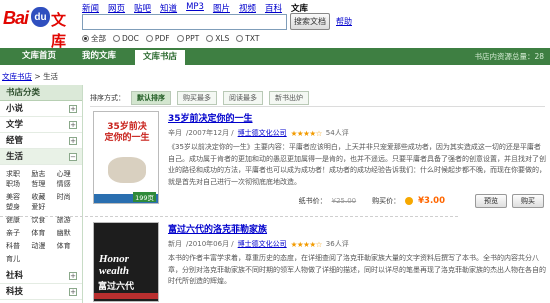 The image size is (550, 303). Describe the element at coordinates (59, 30) in the screenshot. I see `logo-wenku-text: 文库` at that location.